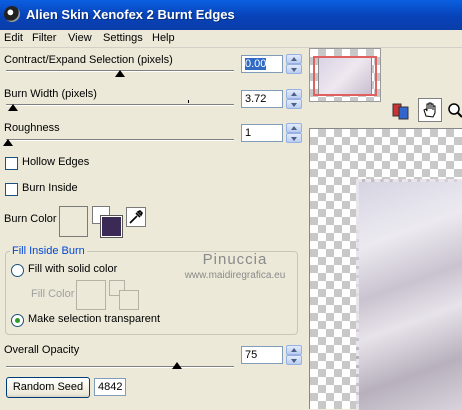  What do you see at coordinates (17, 270) in the screenshot?
I see `fill-solid-radio` at bounding box center [17, 270].